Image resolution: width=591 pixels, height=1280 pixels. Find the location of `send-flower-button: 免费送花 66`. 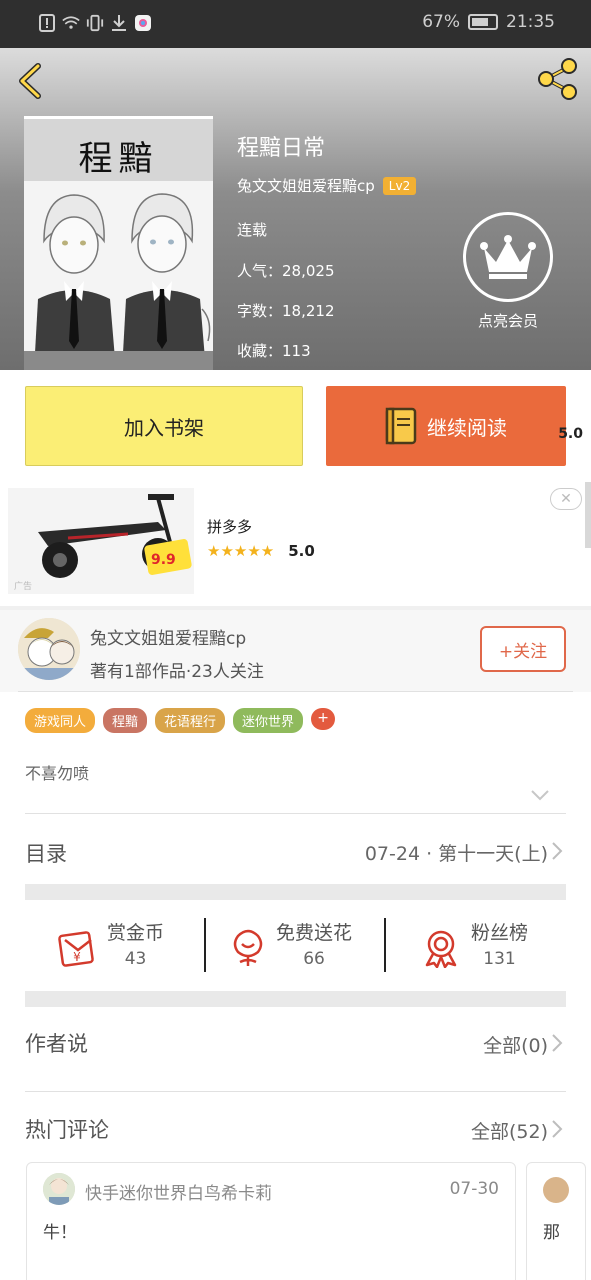

send-flower-button: 免费送花 66 is located at coordinates (291, 943).